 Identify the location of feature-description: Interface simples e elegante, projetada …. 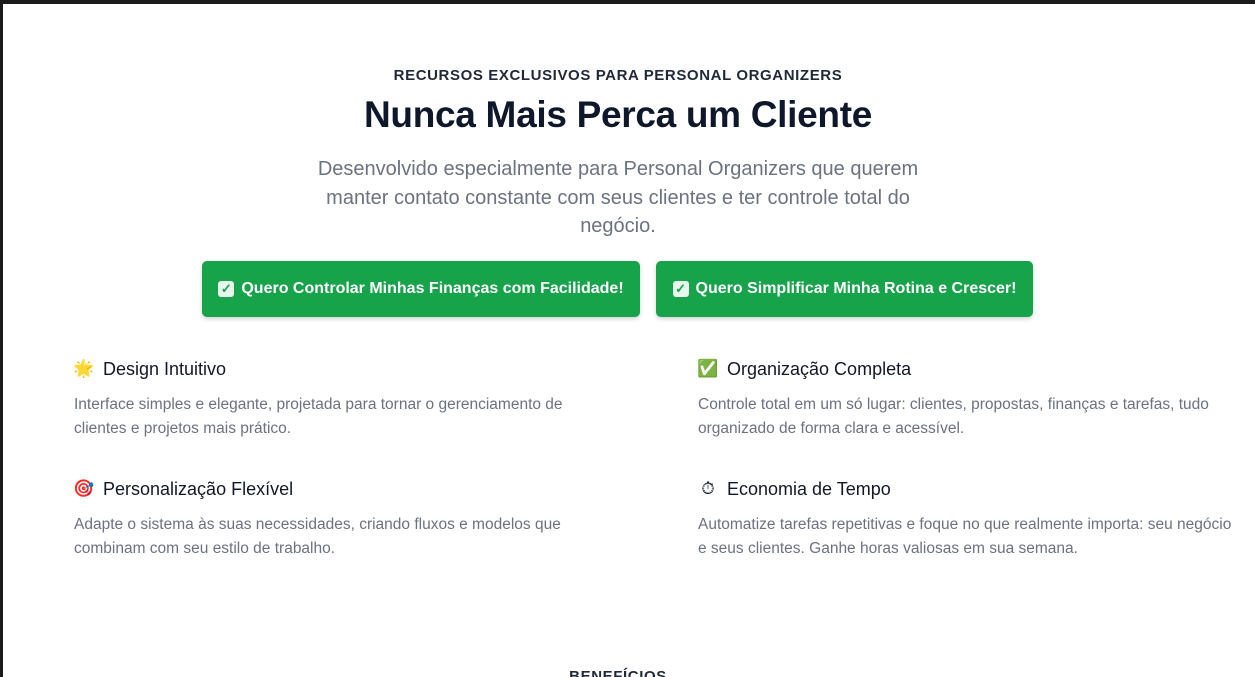
(318, 416).